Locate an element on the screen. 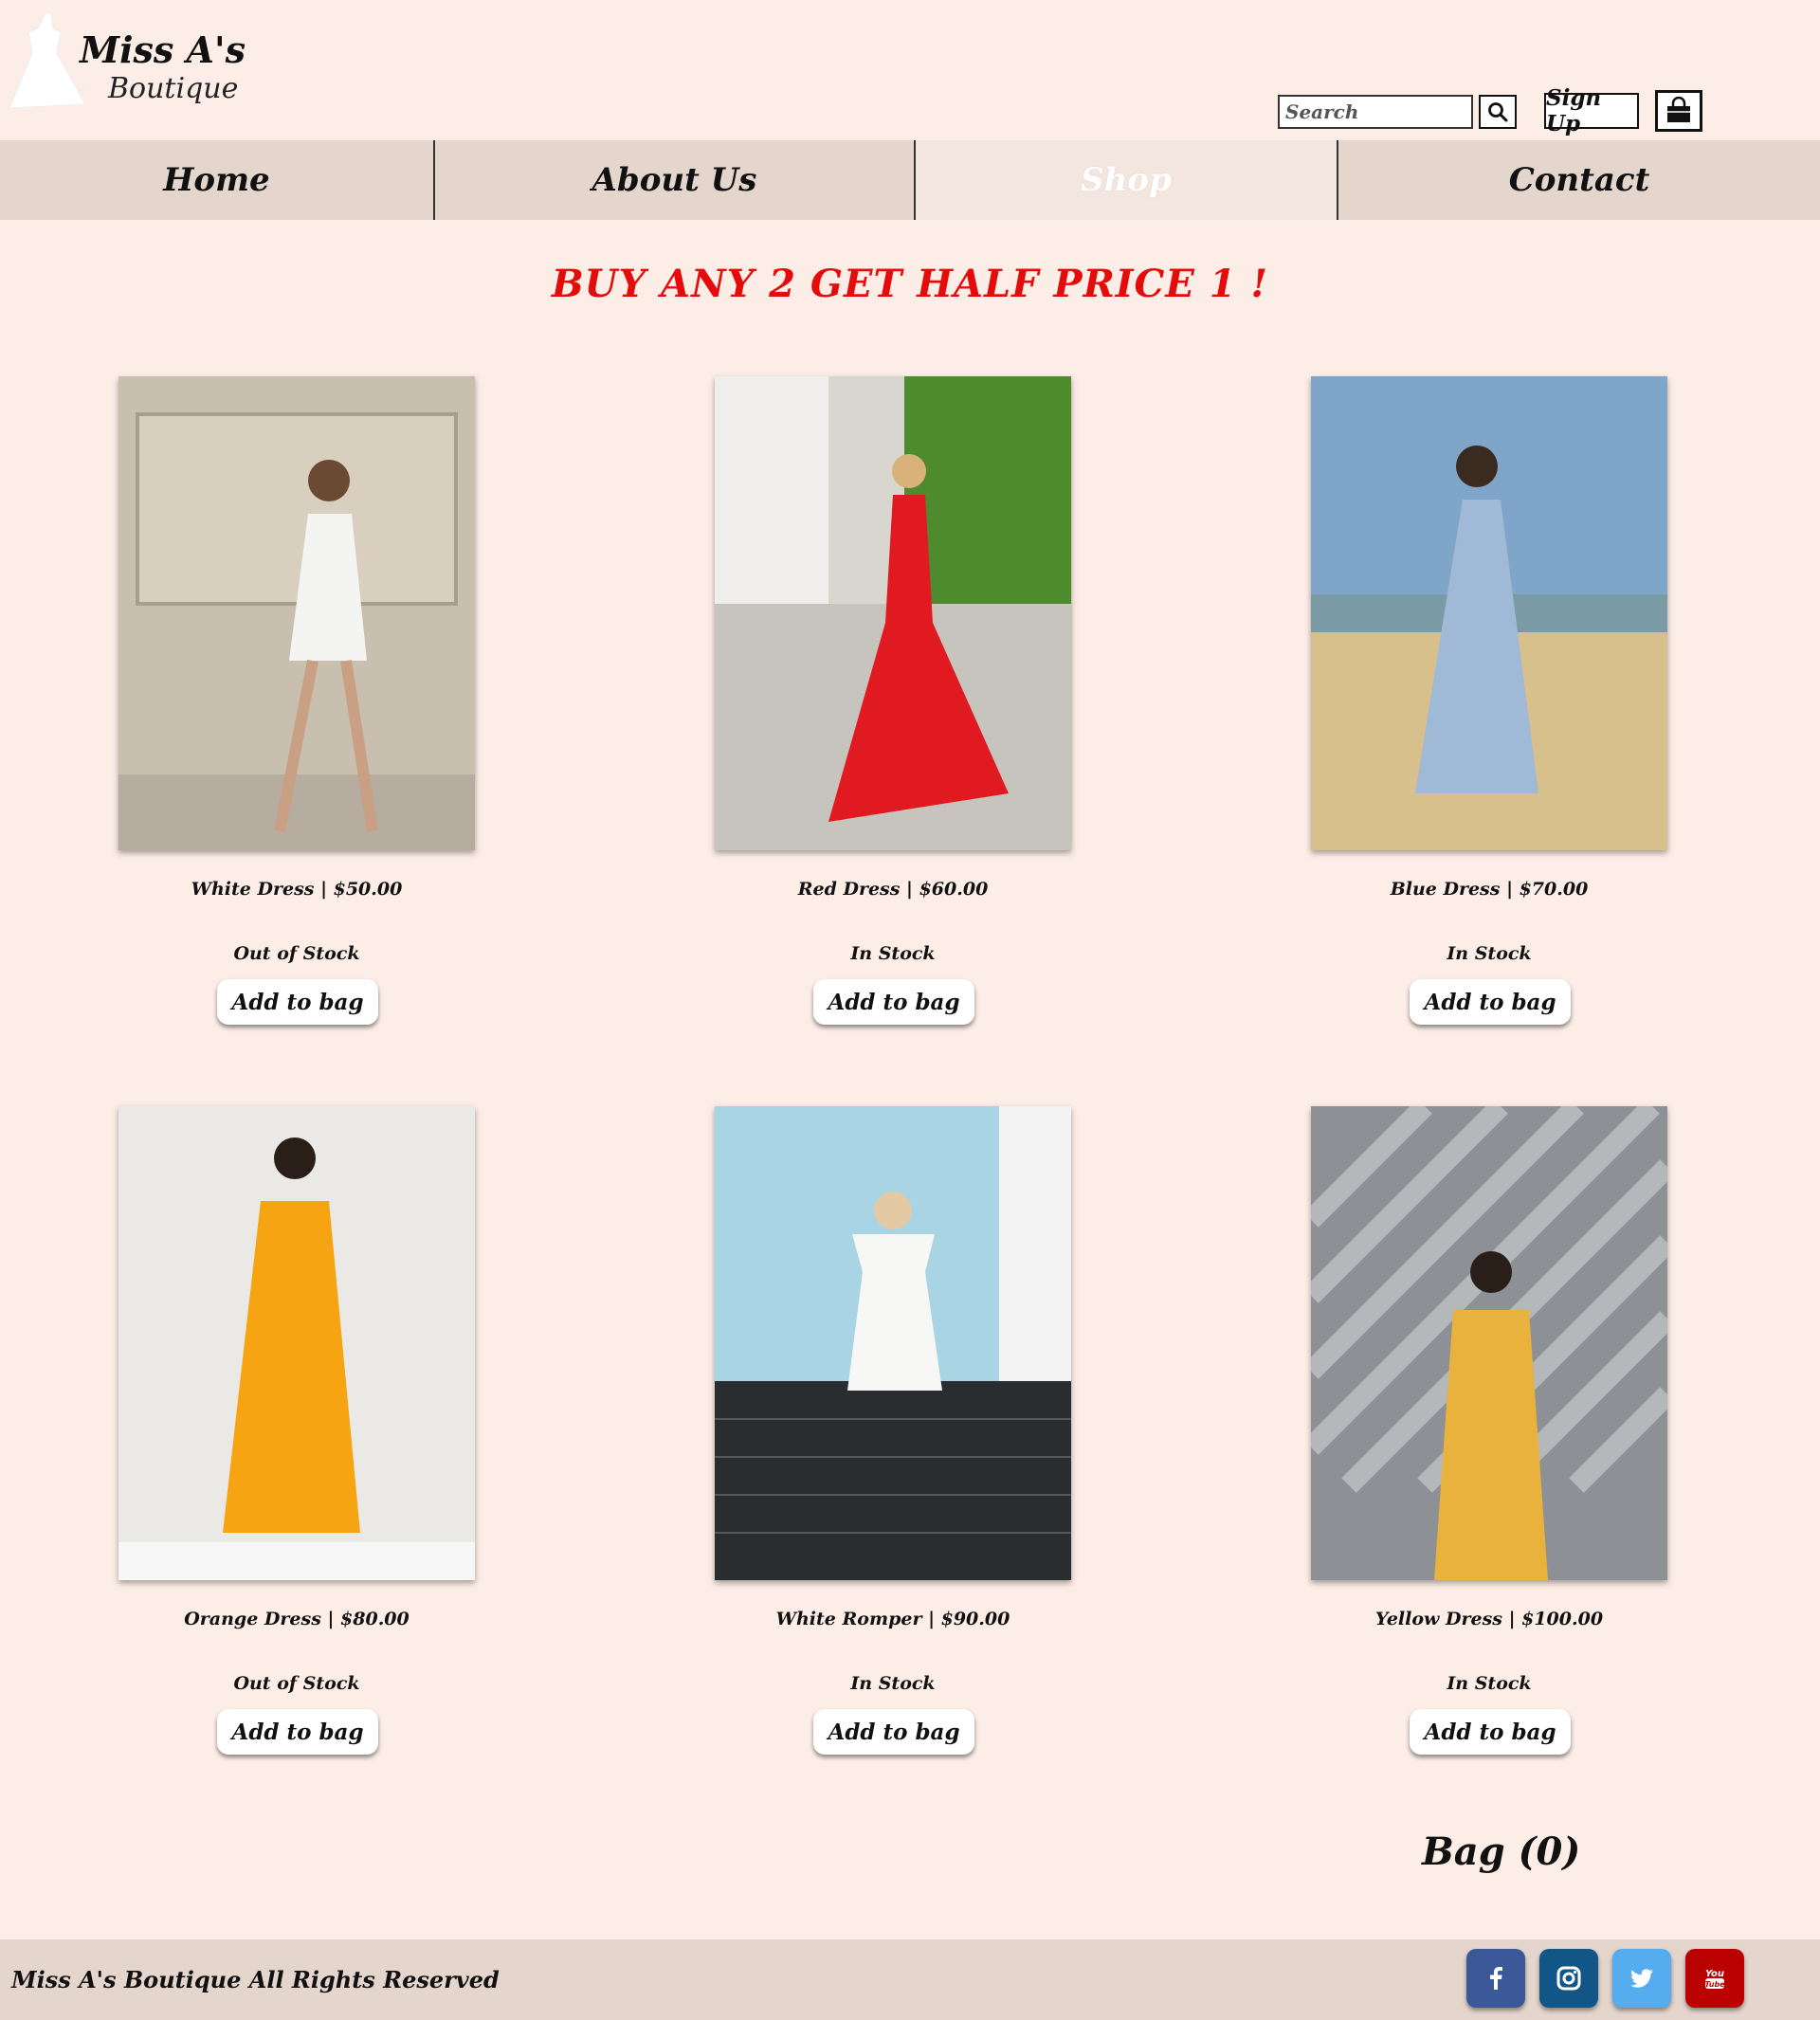  product-name-price: Yellow Dress | $100.00 is located at coordinates (1489, 1619).